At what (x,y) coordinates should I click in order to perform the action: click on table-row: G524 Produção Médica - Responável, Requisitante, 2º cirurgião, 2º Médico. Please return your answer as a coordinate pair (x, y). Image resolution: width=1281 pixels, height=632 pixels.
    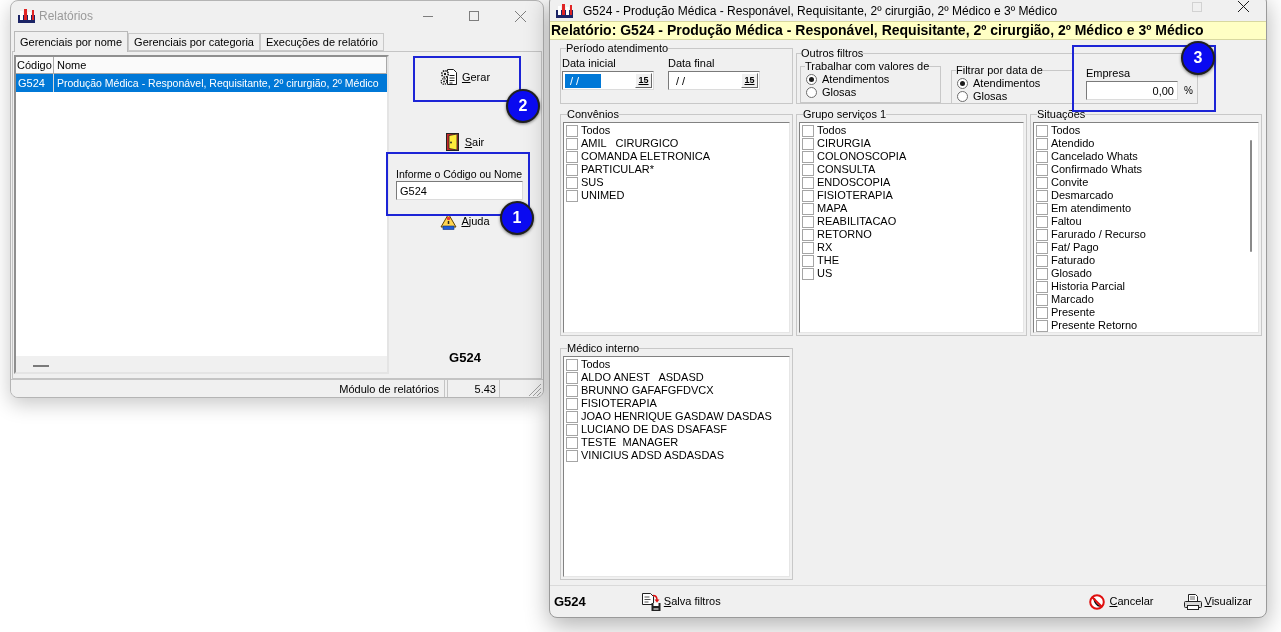
    Looking at the image, I should click on (201, 83).